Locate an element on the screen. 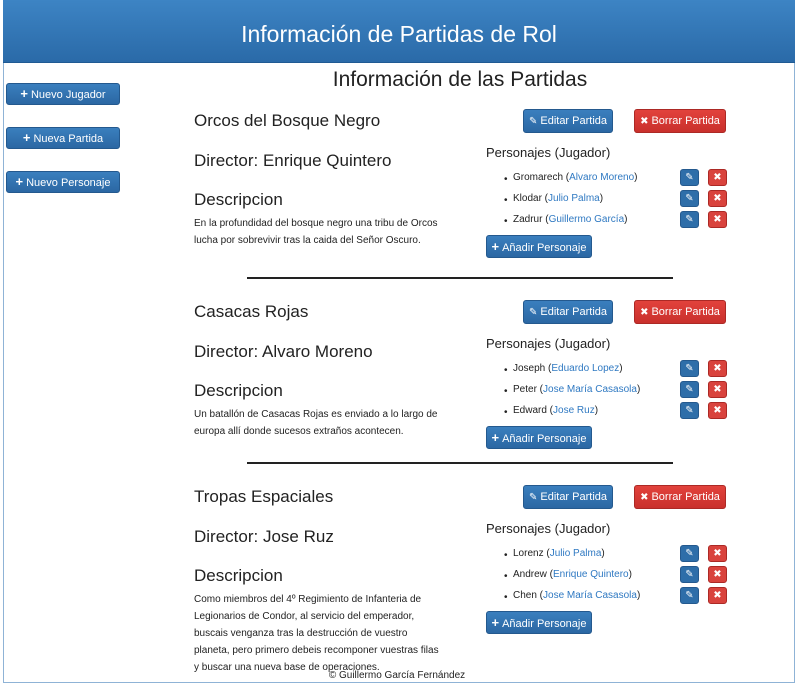  player-link: Alvaro Moreno is located at coordinates (601, 177).